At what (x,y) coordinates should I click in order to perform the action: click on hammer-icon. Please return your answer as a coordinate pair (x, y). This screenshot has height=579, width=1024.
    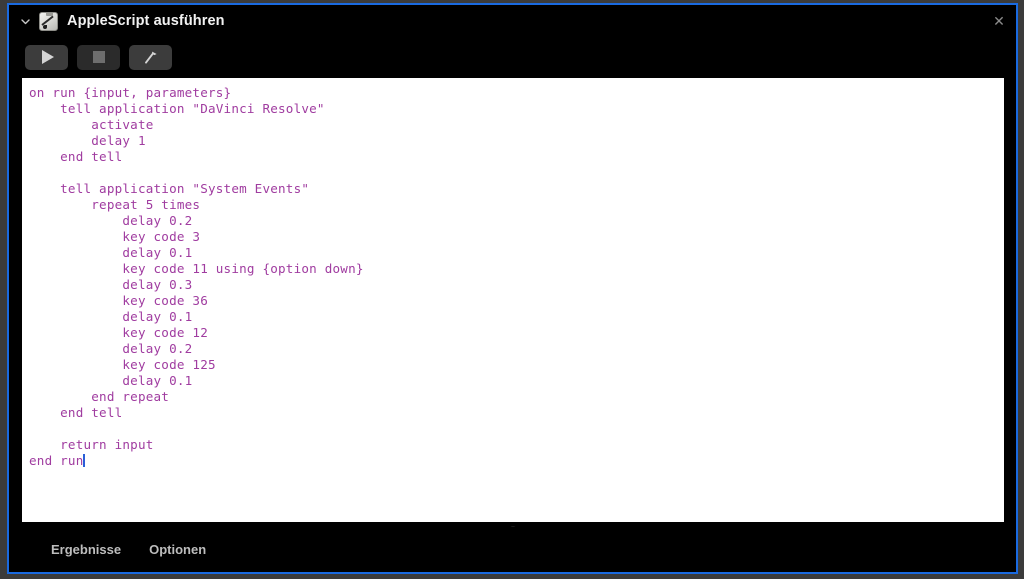
    Looking at the image, I should click on (151, 57).